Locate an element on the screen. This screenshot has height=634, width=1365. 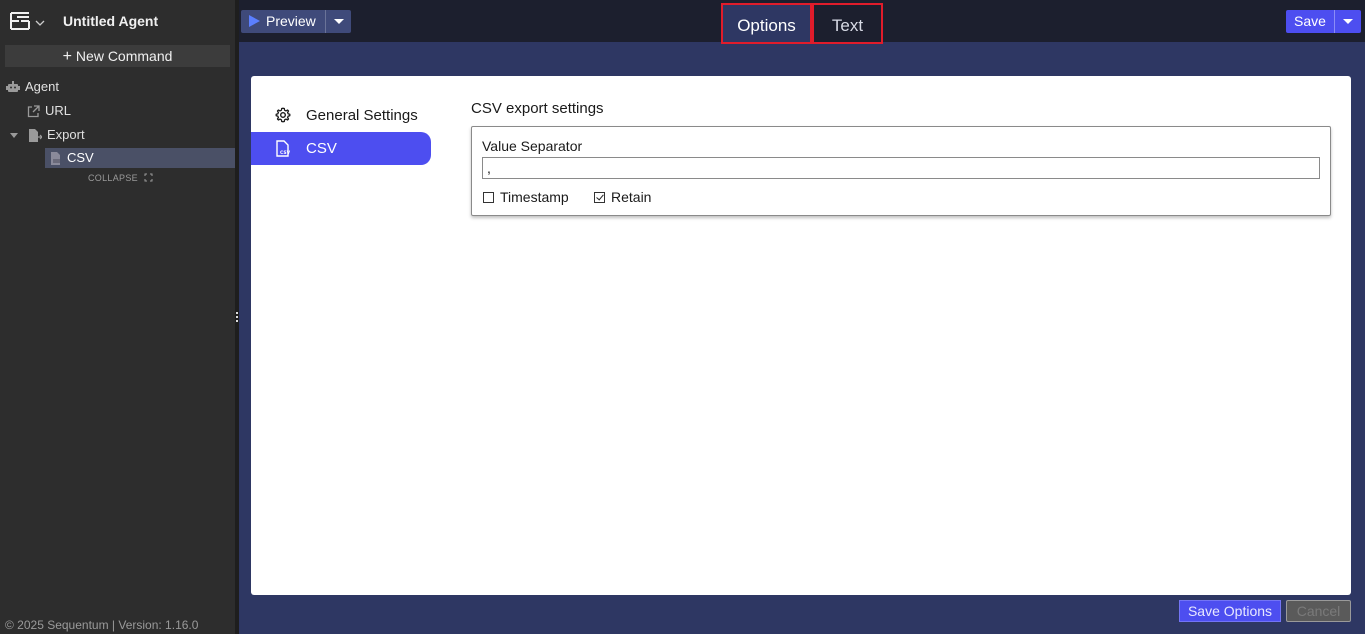
timestamp-label: Timestamp is located at coordinates (534, 197).